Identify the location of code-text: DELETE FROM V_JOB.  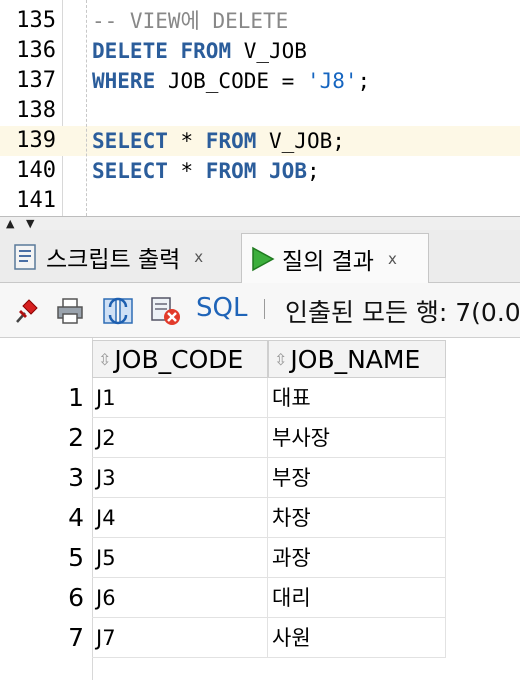
(199, 51).